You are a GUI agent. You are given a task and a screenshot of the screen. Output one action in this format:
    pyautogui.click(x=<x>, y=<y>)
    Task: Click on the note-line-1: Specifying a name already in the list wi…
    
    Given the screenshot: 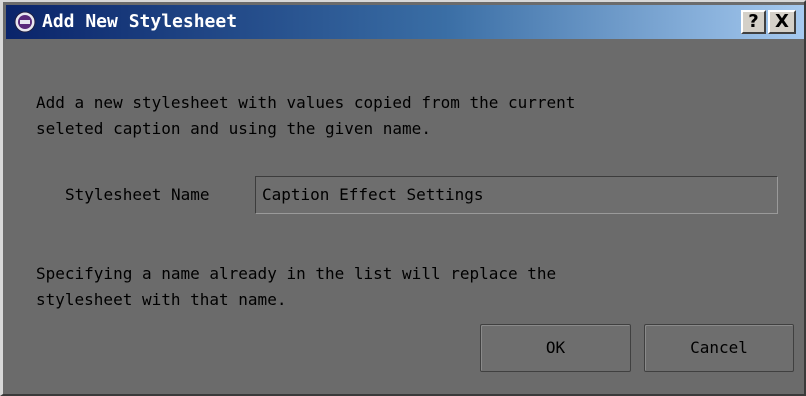 What is the action you would take?
    pyautogui.click(x=296, y=273)
    